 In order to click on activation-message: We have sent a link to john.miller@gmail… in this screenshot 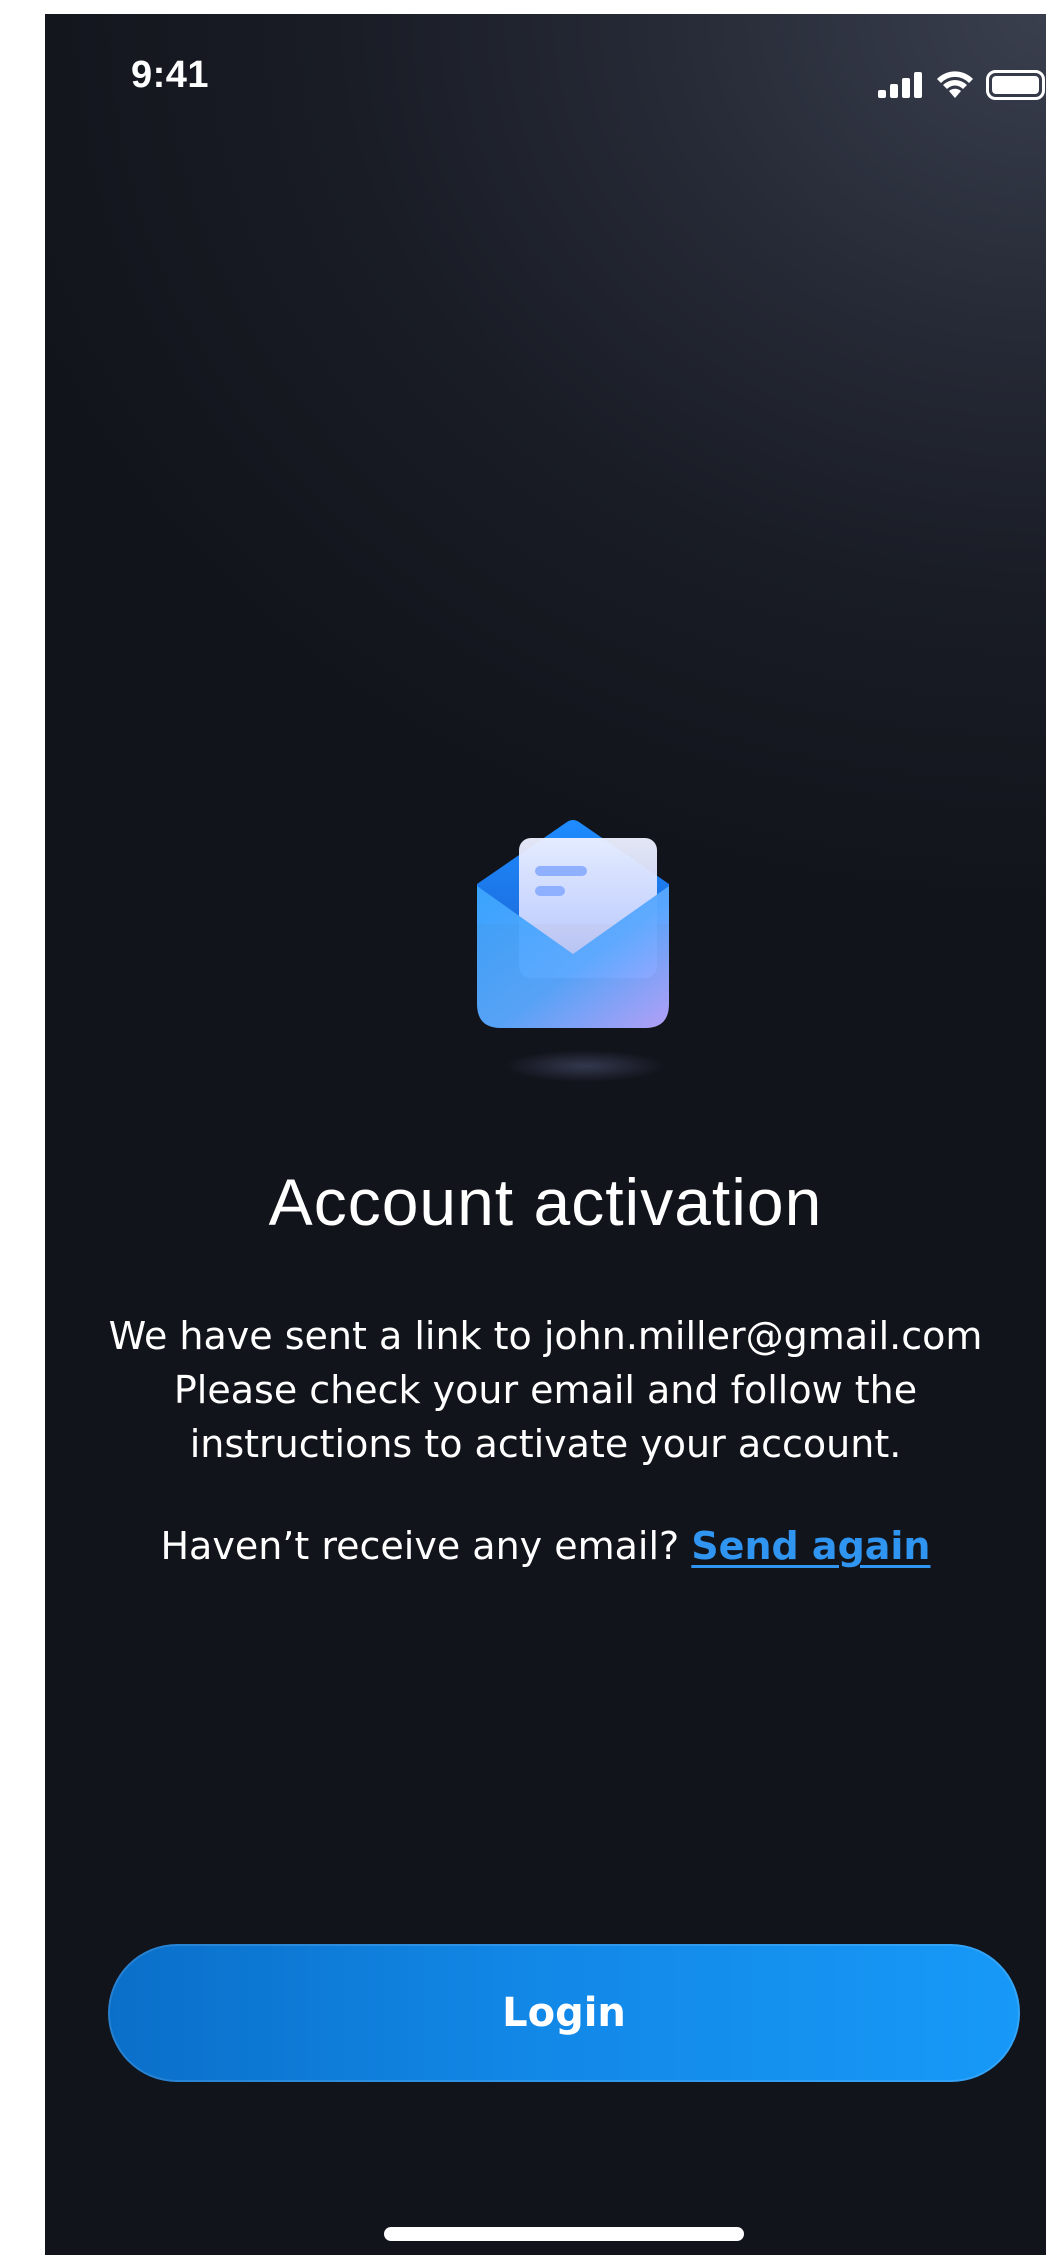, I will do `click(545, 1390)`.